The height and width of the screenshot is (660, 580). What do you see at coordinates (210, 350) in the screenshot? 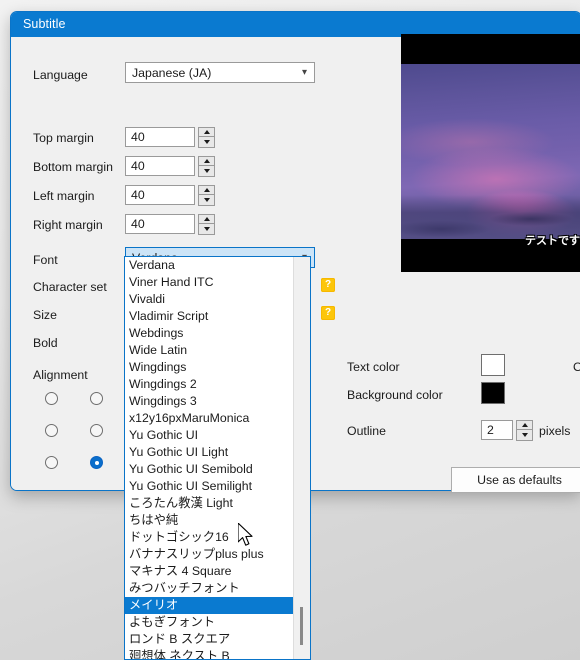
I see `font-option: Wide Latin` at bounding box center [210, 350].